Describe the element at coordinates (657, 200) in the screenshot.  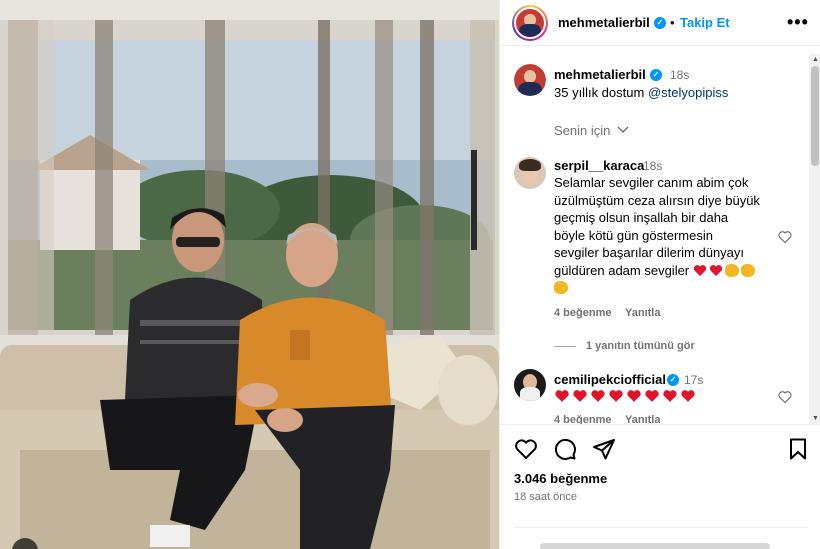
I see `comment-line: üzülmüştüm ceza alırsın diye büyük` at that location.